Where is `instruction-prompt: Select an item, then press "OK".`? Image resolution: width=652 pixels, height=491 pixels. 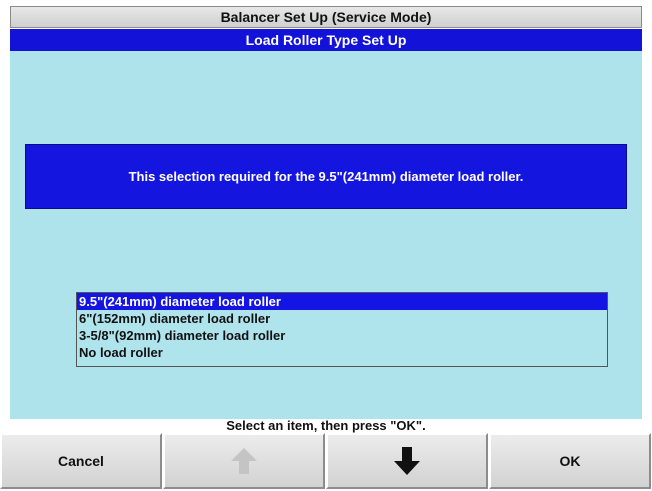
instruction-prompt: Select an item, then press "OK". is located at coordinates (326, 425).